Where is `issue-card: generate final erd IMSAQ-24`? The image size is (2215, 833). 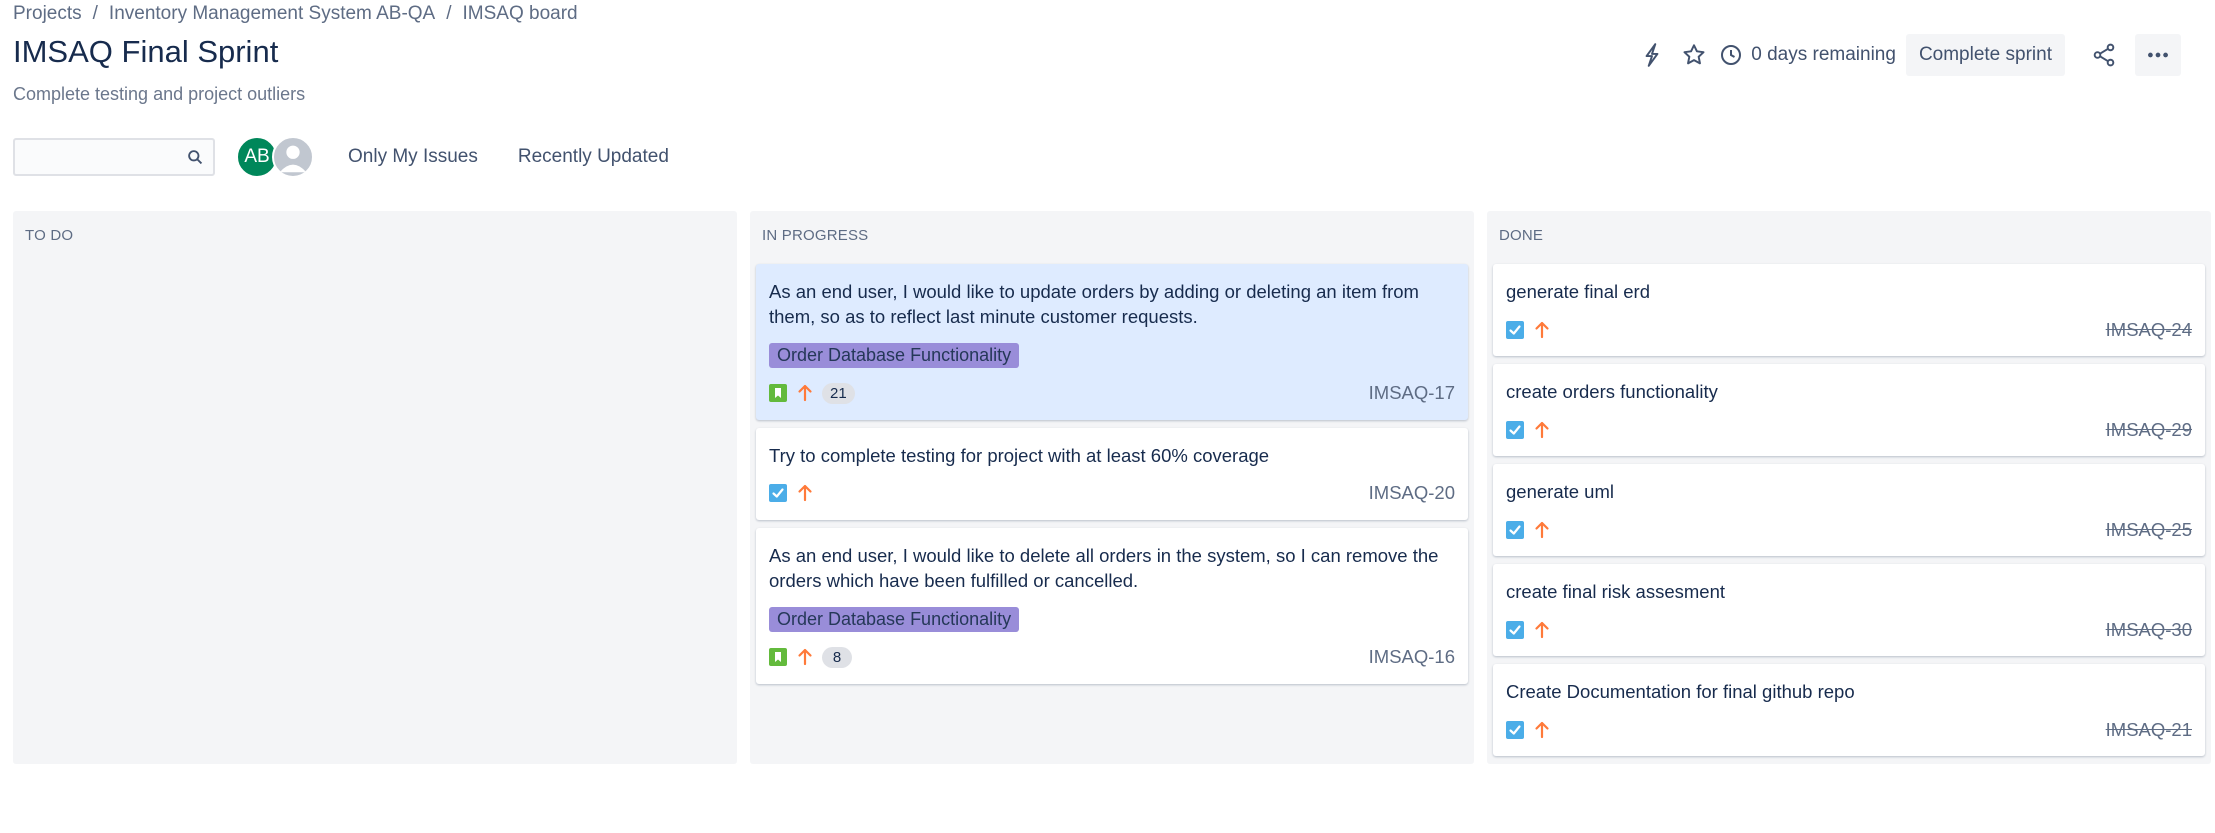
issue-card: generate final erd IMSAQ-24 is located at coordinates (1849, 310).